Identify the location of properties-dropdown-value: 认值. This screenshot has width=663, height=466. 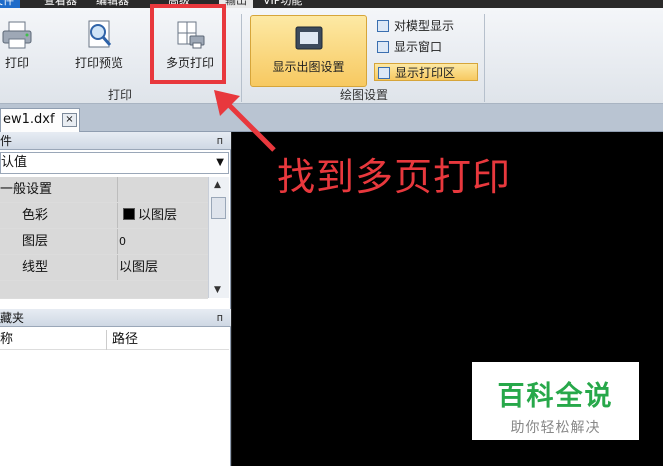
(14, 162).